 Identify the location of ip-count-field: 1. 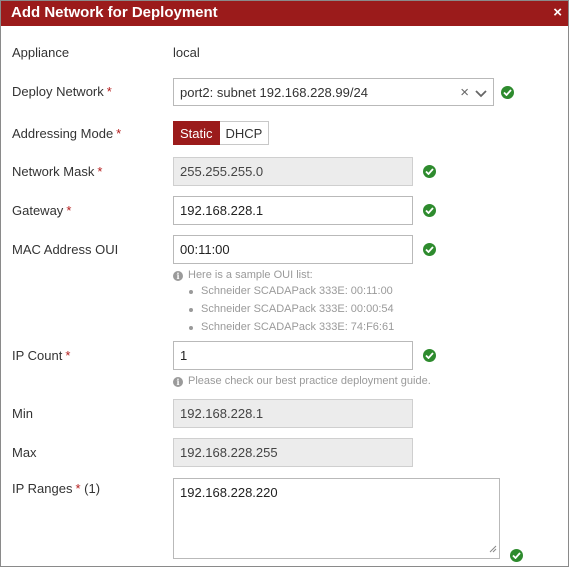
(293, 355).